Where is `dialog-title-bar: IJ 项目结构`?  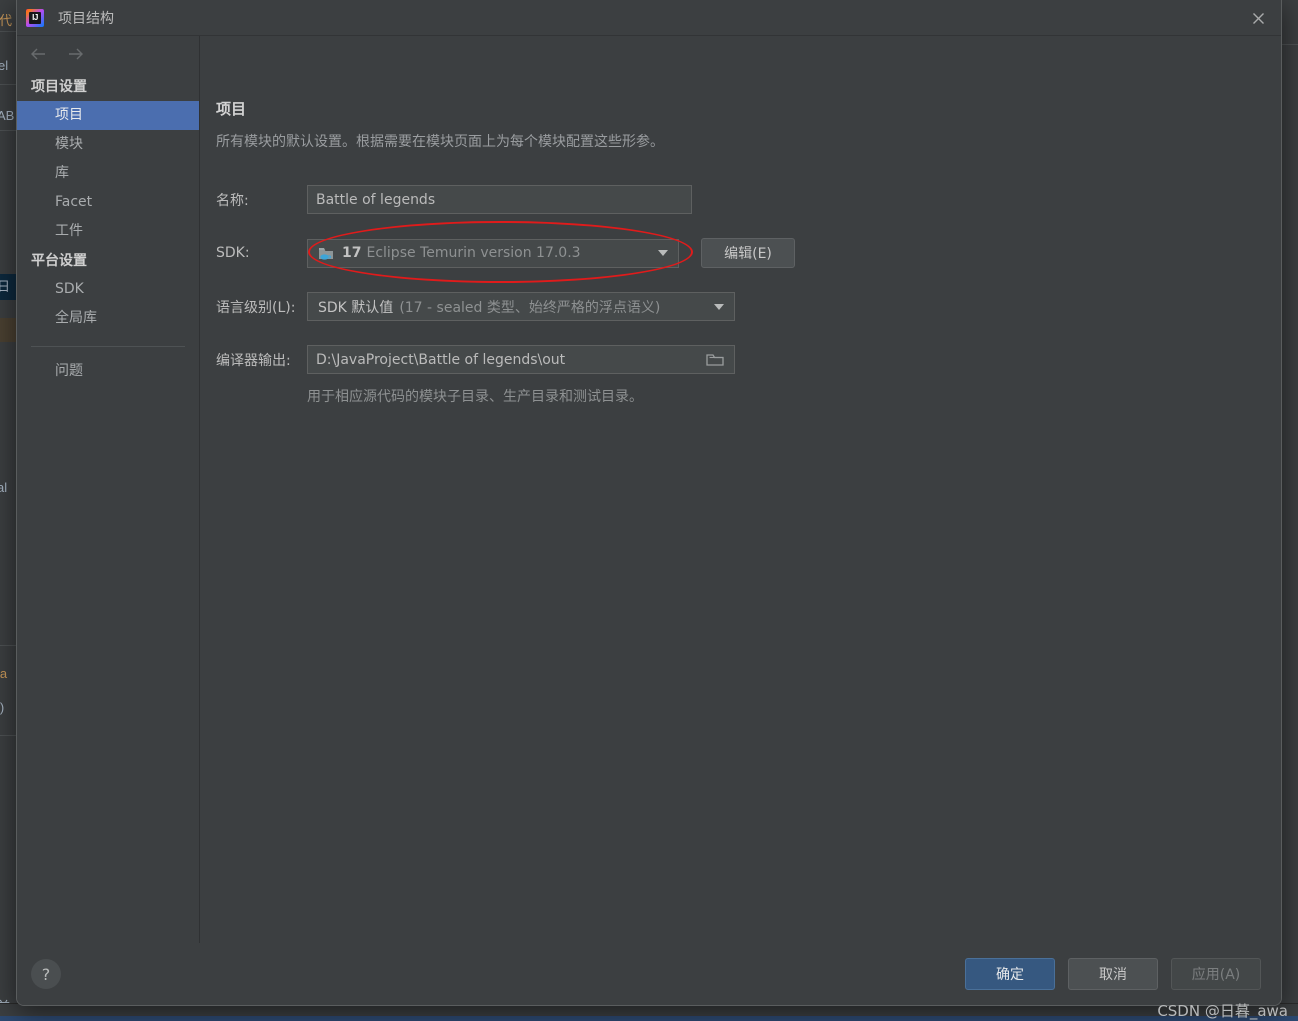
dialog-title-bar: IJ 项目结构 is located at coordinates (649, 18).